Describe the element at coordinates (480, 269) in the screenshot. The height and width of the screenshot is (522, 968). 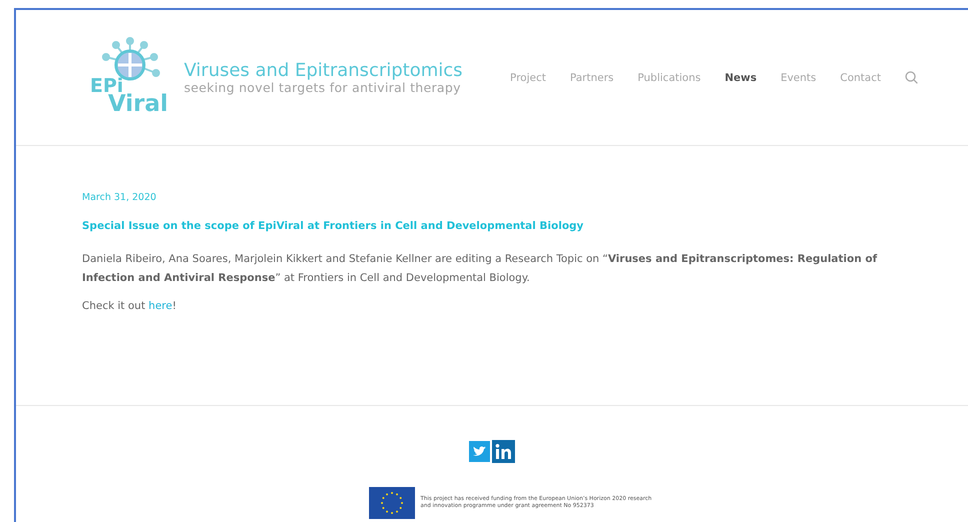
I see `post-body: Daniela Ribeiro, Ana Soares, Marjolein Kikkert and Stefanie Kellner are editing a Research Topic on “Viruses and Epitranscriptomes: Regulation of Infection and Antiviral Response” at Frontiers in Cell and Developmental Biology.` at that location.